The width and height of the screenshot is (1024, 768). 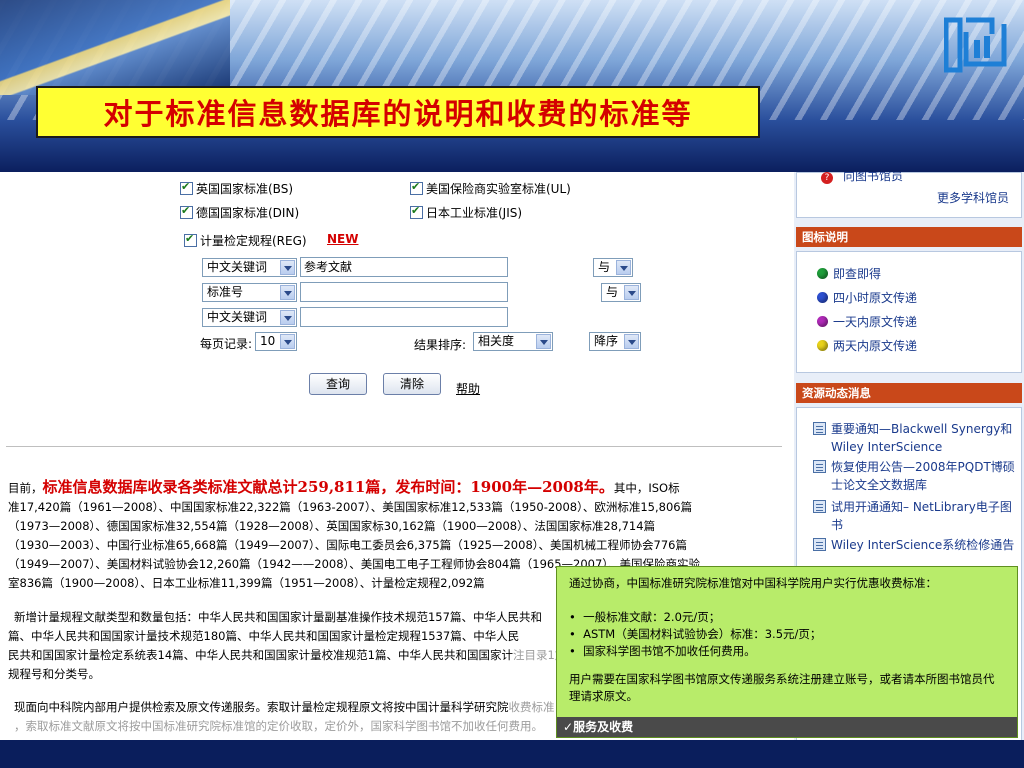 I want to click on popup-item: • ASTM（美国材料试验协会）标准：3.5元/页；, so click(x=695, y=634).